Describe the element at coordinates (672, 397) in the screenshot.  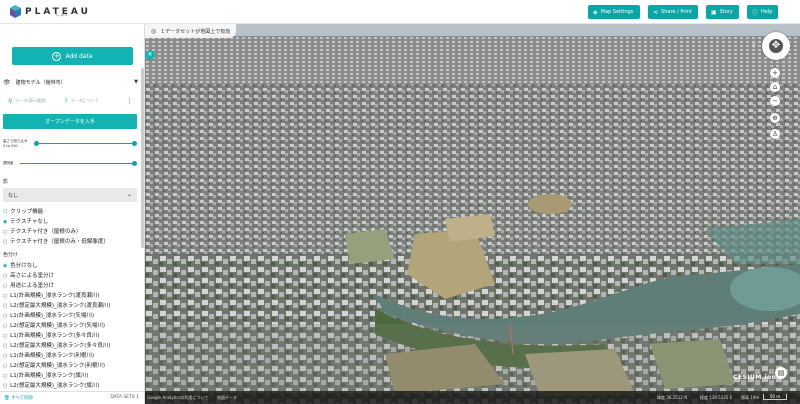
I see `latitude-readout: 緯度 36.2512 N` at that location.